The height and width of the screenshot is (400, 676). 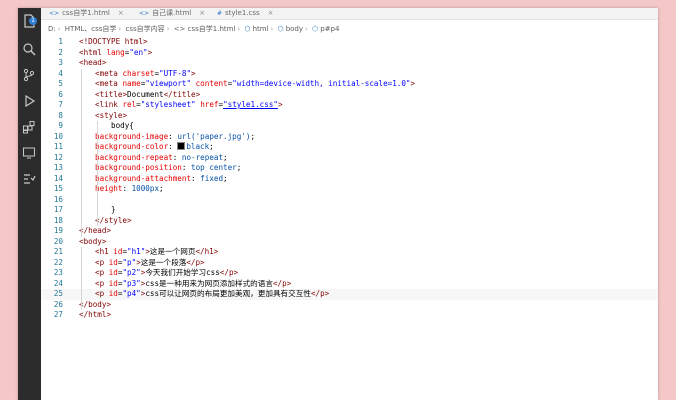 I want to click on code-text: background-repeat: no-repeat;, so click(x=161, y=157).